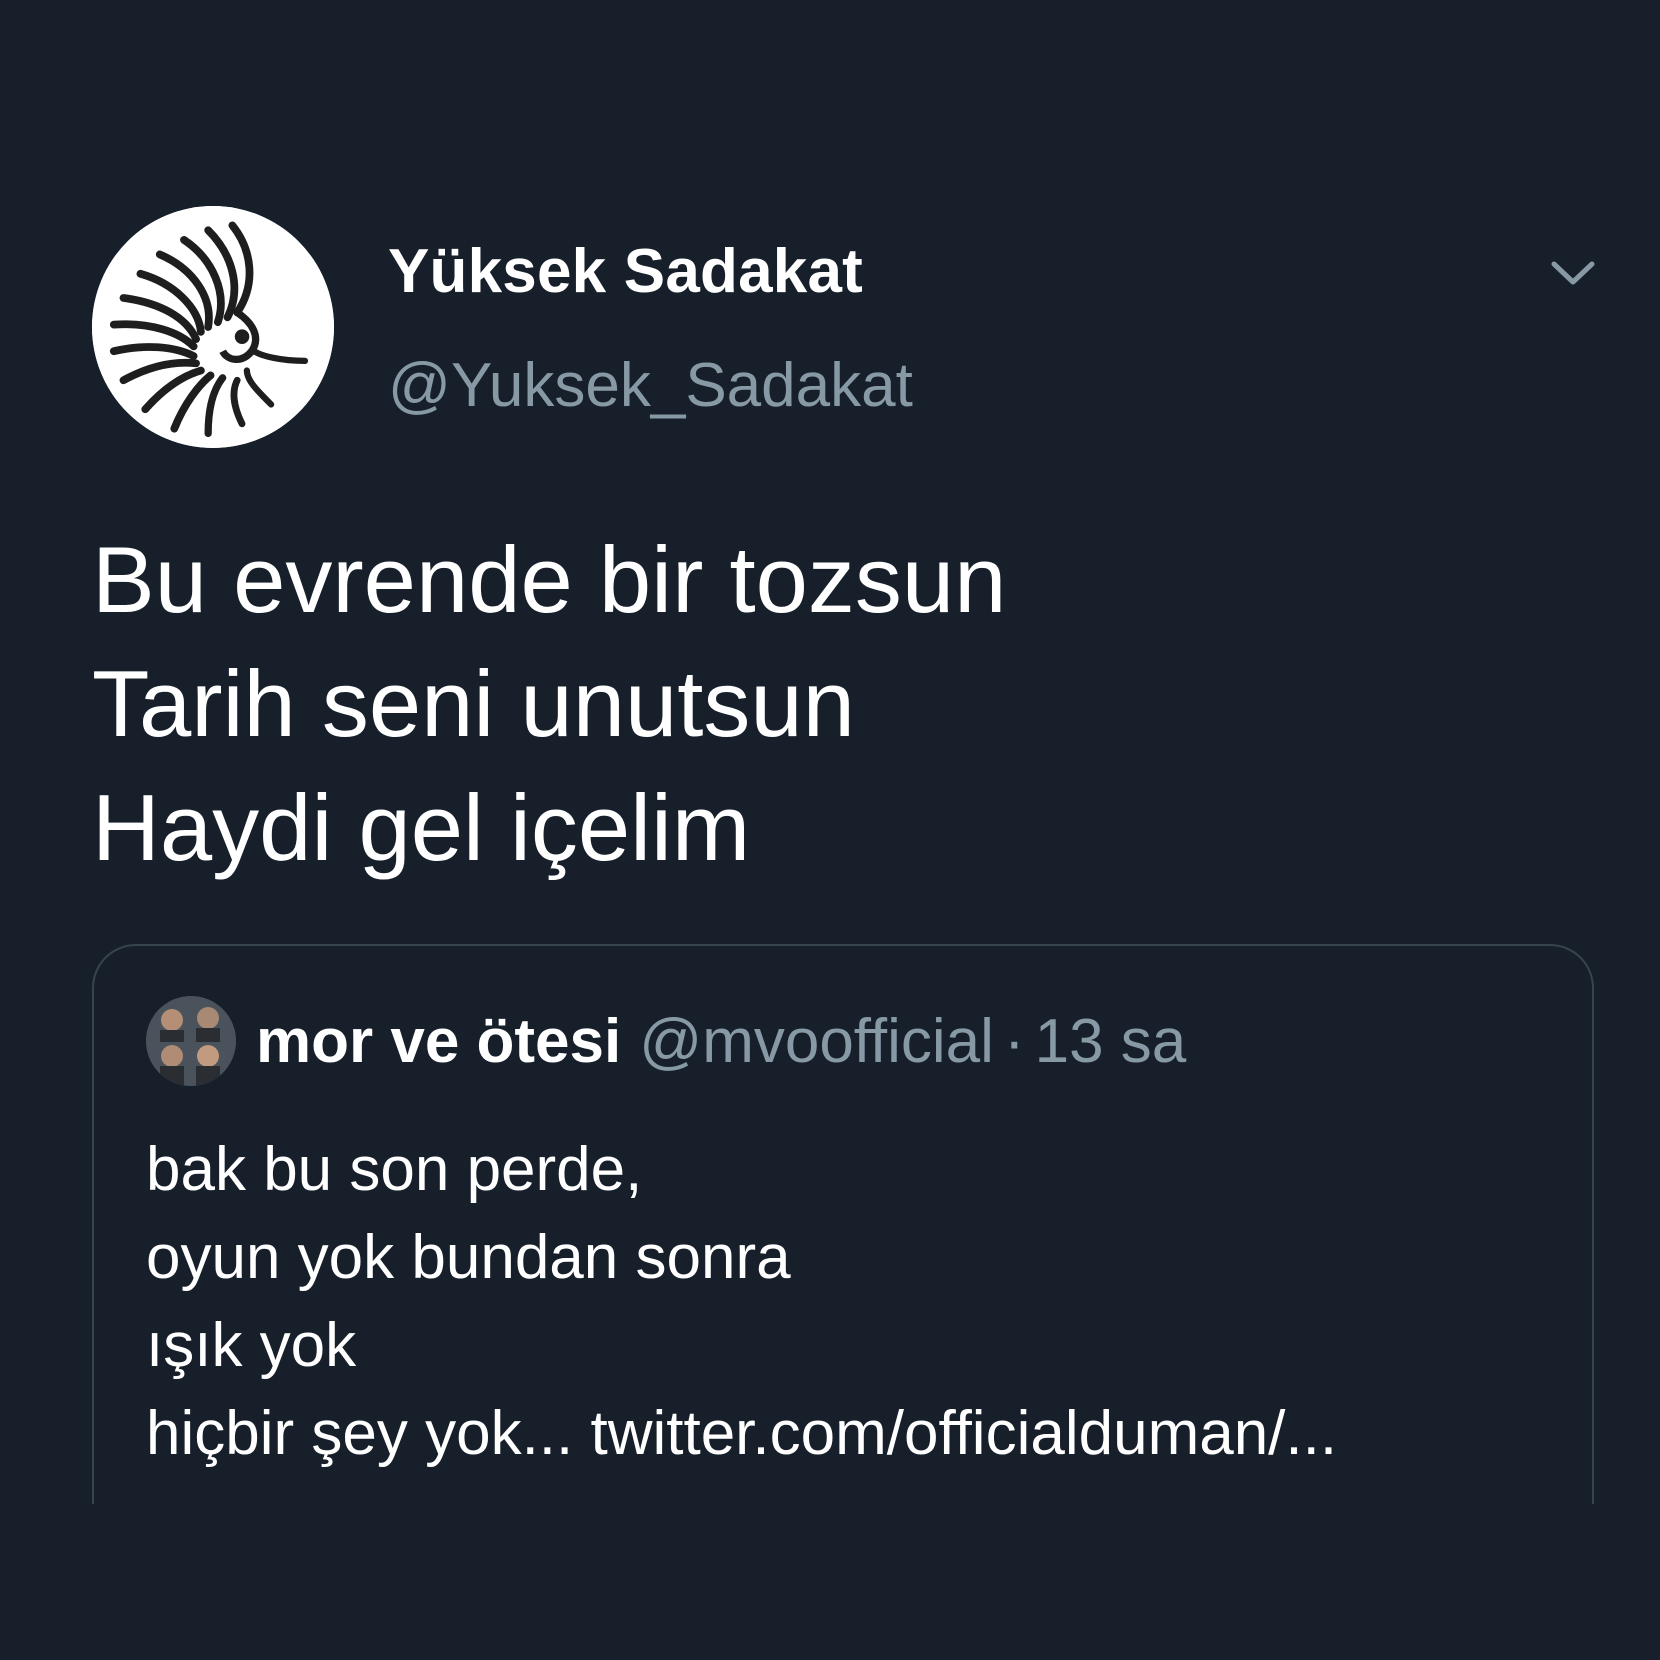  I want to click on author-avatar, so click(213, 327).